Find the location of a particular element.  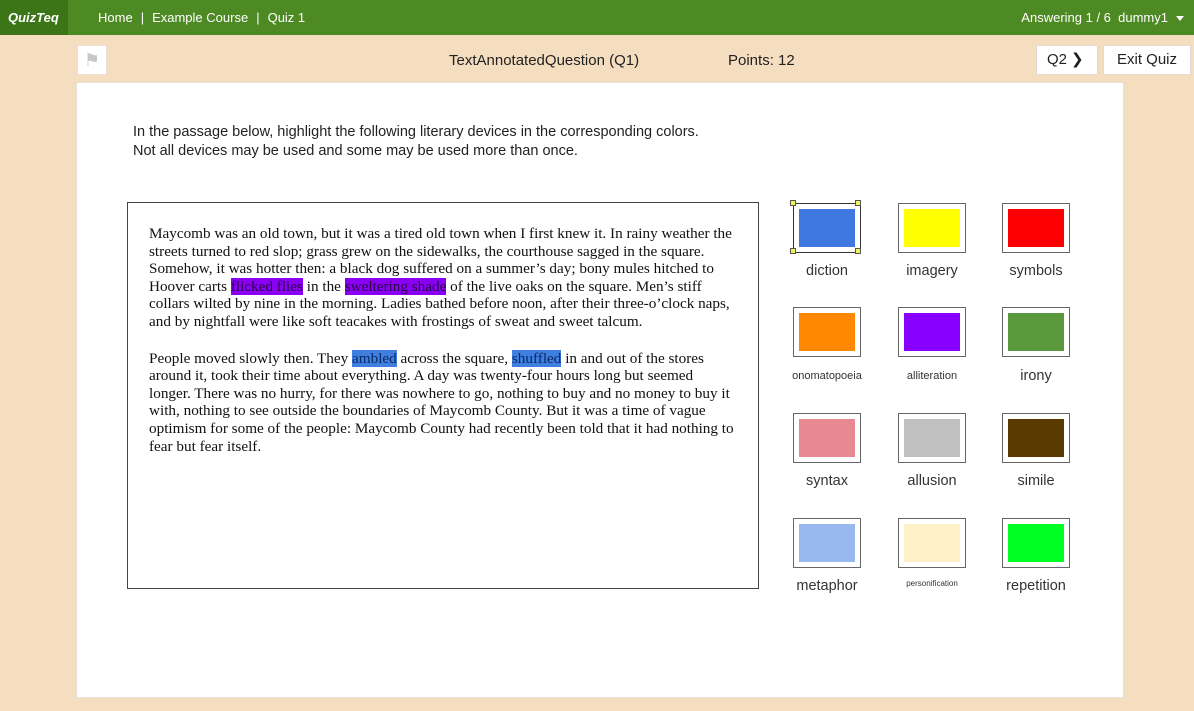

passage-text: in the is located at coordinates (324, 286).